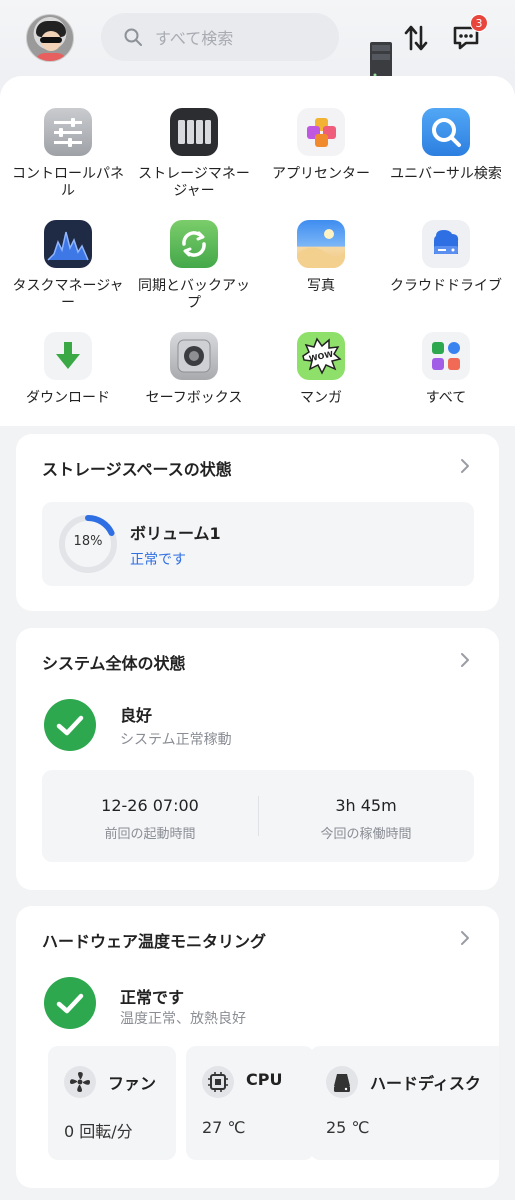 This screenshot has height=1200, width=515. What do you see at coordinates (68, 182) in the screenshot?
I see `app-label: コントロールパネル` at bounding box center [68, 182].